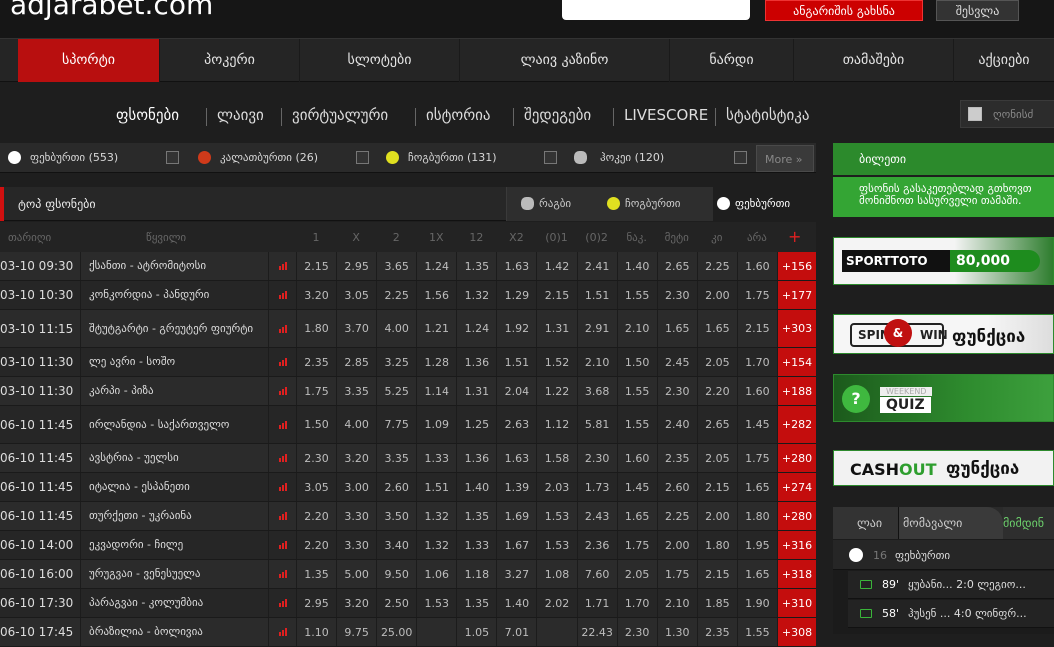 The height and width of the screenshot is (647, 1054). I want to click on weekend-quiz-banner: ? WEEKEND QUIZ, so click(943, 398).